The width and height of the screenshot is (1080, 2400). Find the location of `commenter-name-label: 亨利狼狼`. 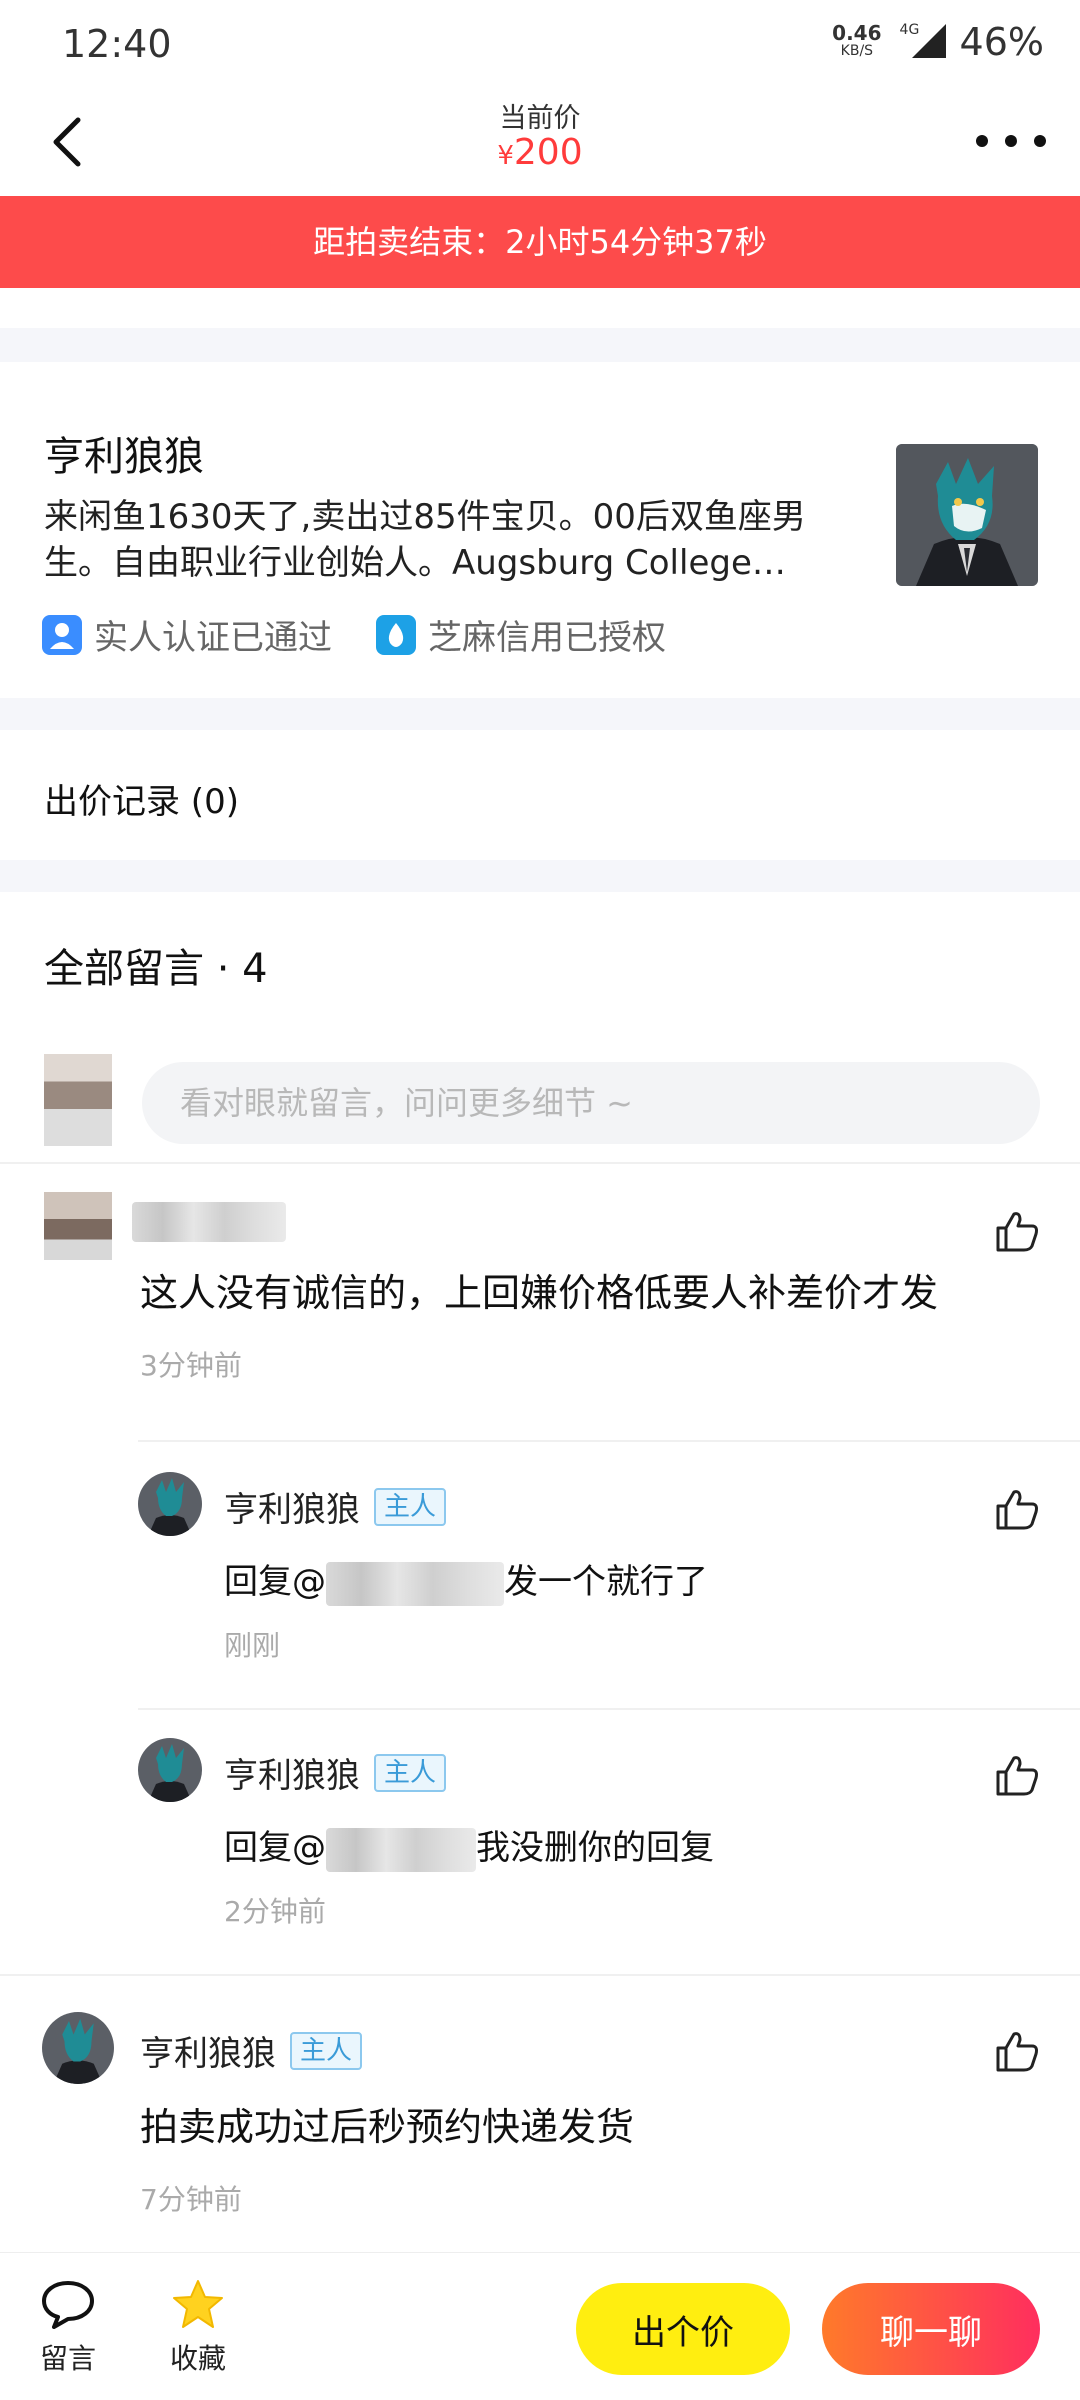

commenter-name-label: 亨利狼狼 is located at coordinates (208, 2054).